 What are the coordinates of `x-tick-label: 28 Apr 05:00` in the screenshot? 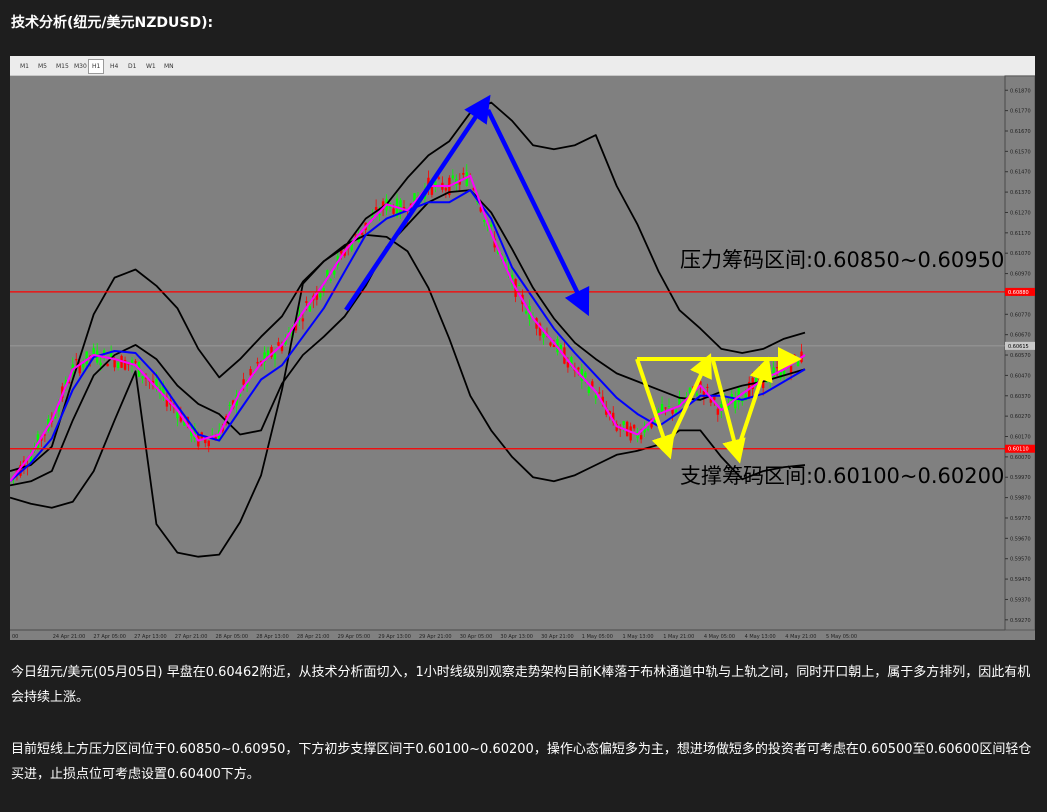 It's located at (232, 637).